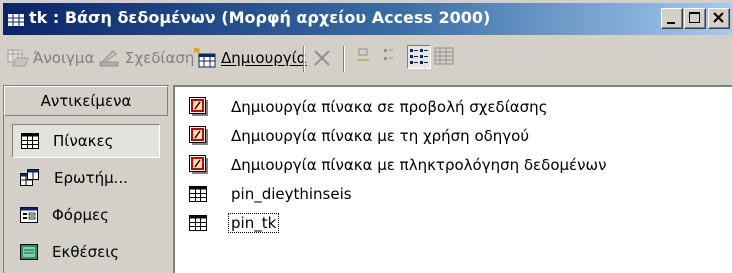 Image resolution: width=733 pixels, height=273 pixels. Describe the element at coordinates (672, 18) in the screenshot. I see `minimize-button` at that location.